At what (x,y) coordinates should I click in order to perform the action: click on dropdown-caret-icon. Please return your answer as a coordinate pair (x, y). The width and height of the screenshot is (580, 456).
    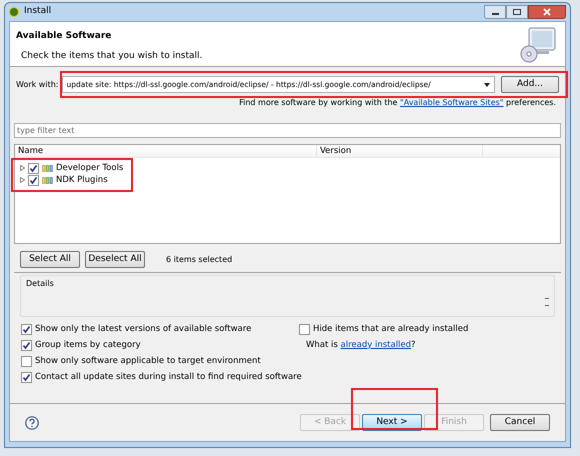
    Looking at the image, I should click on (487, 84).